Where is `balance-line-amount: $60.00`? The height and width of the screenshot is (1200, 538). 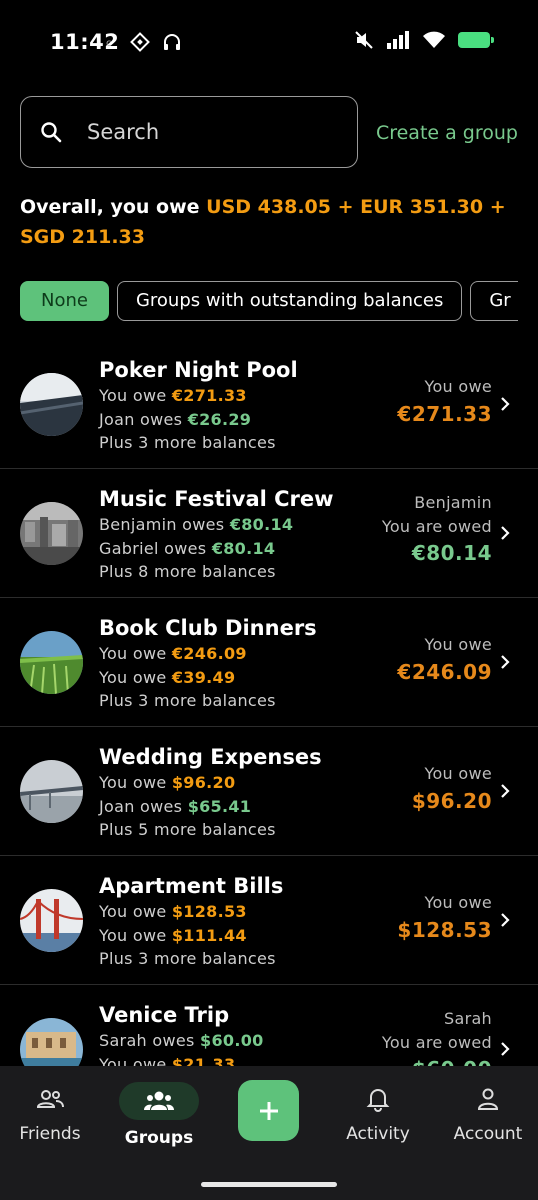
balance-line-amount: $60.00 is located at coordinates (232, 1040).